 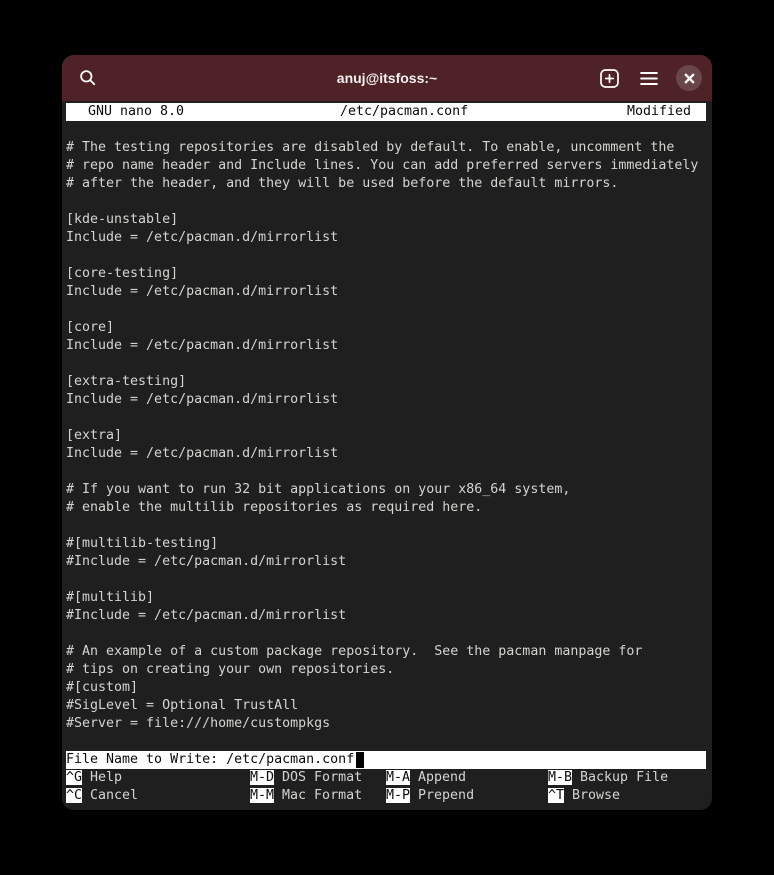 I want to click on shortcut-mac-format: M-M Mac Format, so click(x=318, y=796).